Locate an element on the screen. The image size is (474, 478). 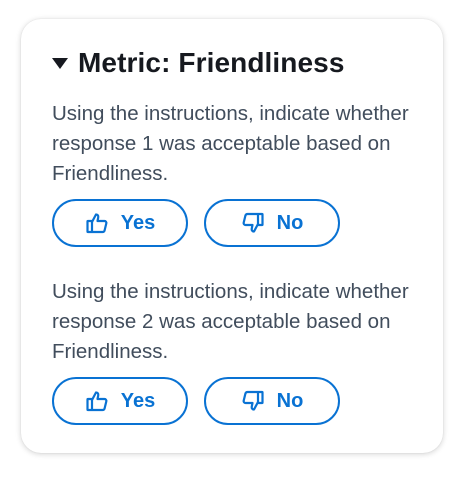
response-1-no-button: No is located at coordinates (272, 223).